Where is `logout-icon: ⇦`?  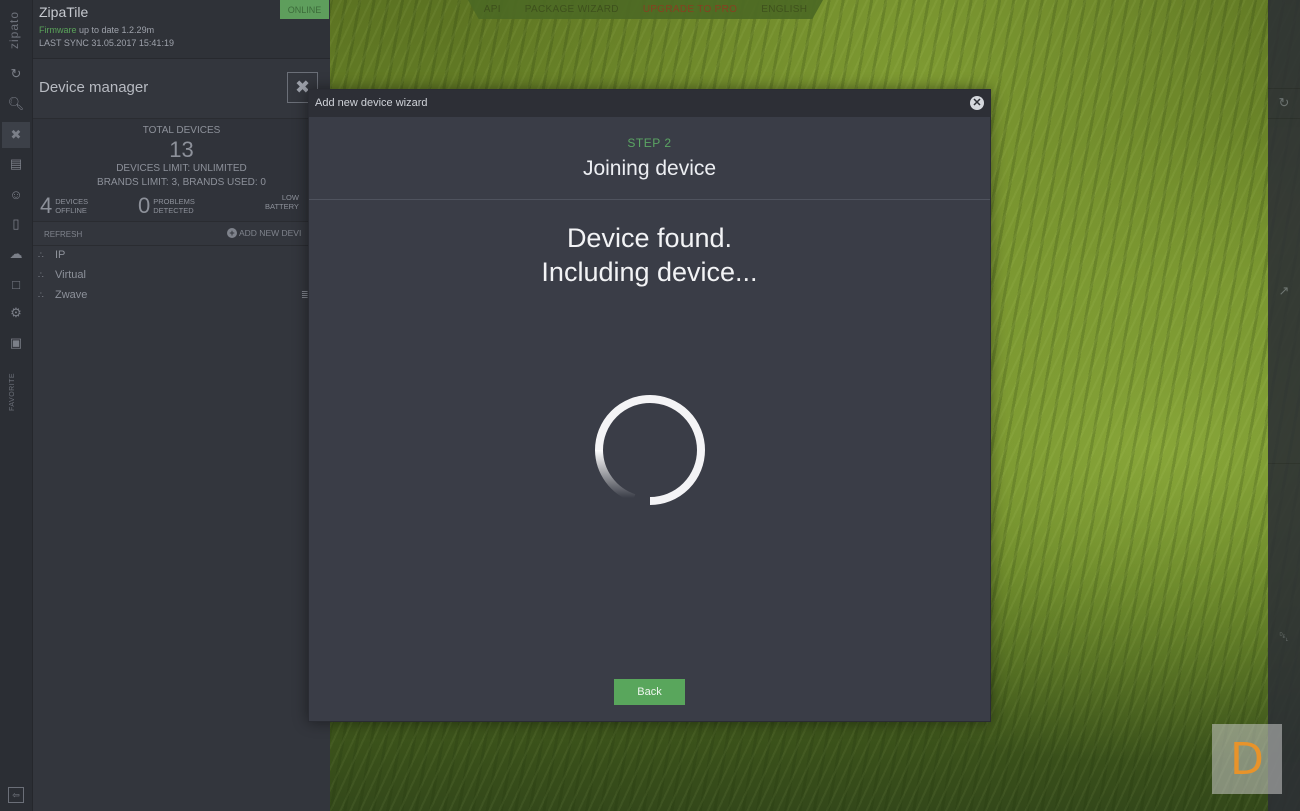
logout-icon: ⇦ is located at coordinates (16, 795).